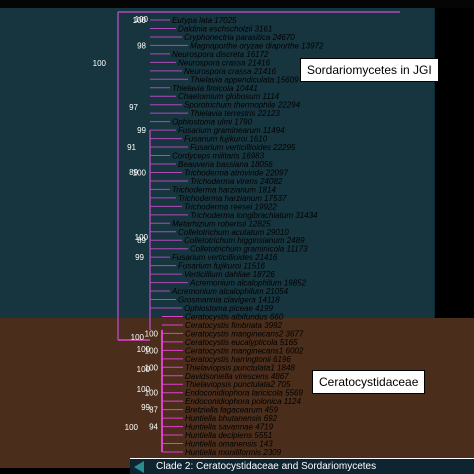 The height and width of the screenshot is (474, 474). I want to click on ceratocystidaceae-label: Ceratocystidaceae, so click(369, 382).